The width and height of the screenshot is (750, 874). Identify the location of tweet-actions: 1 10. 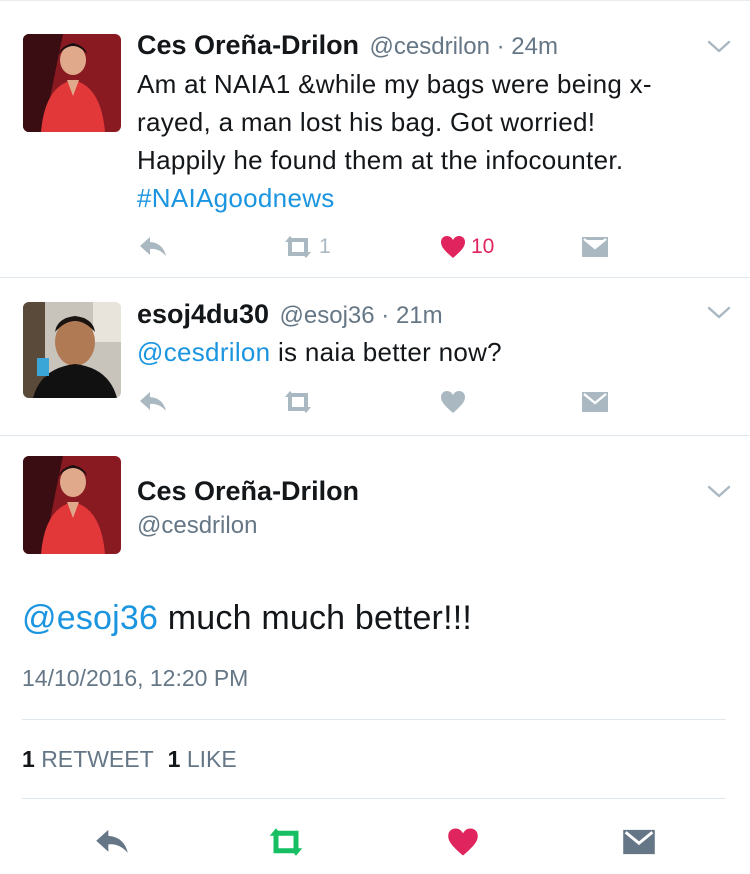
(377, 247).